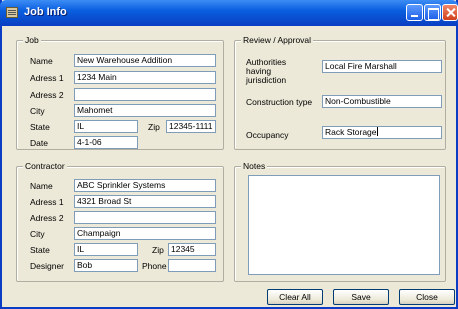 The width and height of the screenshot is (458, 309). What do you see at coordinates (450, 12) in the screenshot?
I see `close-window-button` at bounding box center [450, 12].